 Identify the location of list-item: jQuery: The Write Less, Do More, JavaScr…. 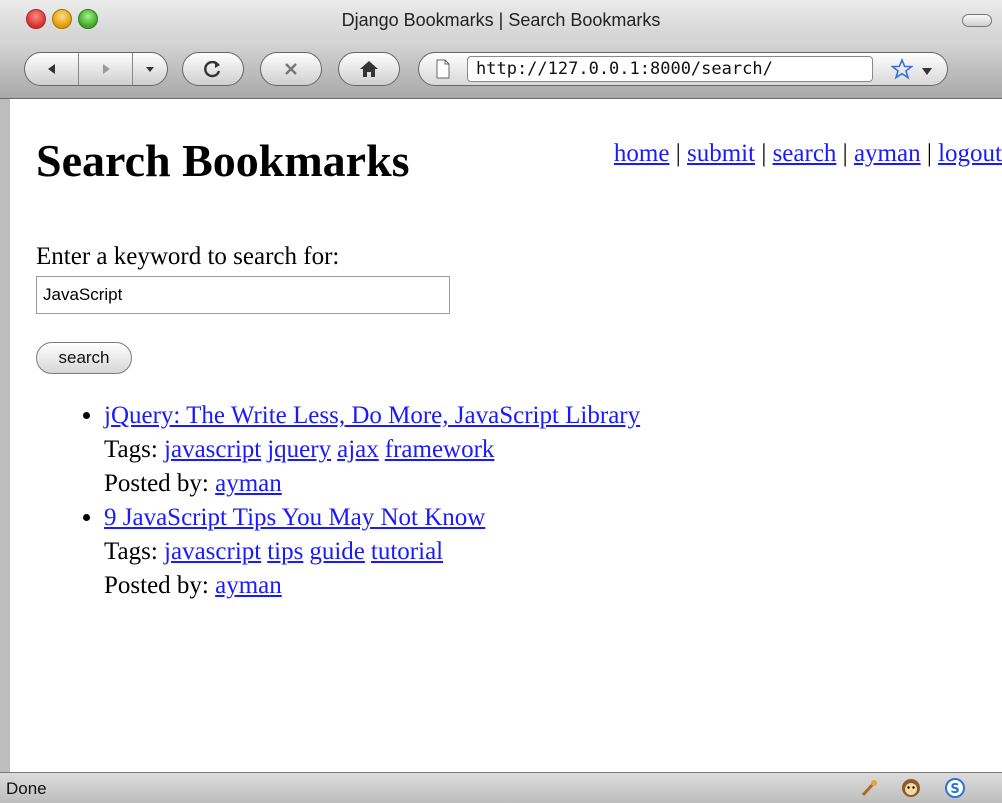
(553, 450).